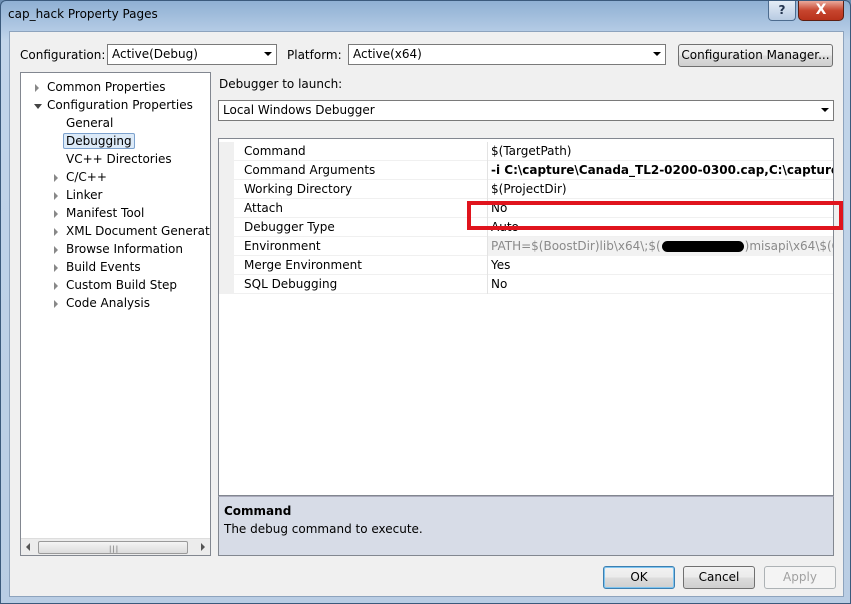  What do you see at coordinates (258, 511) in the screenshot?
I see `description-title: Command` at bounding box center [258, 511].